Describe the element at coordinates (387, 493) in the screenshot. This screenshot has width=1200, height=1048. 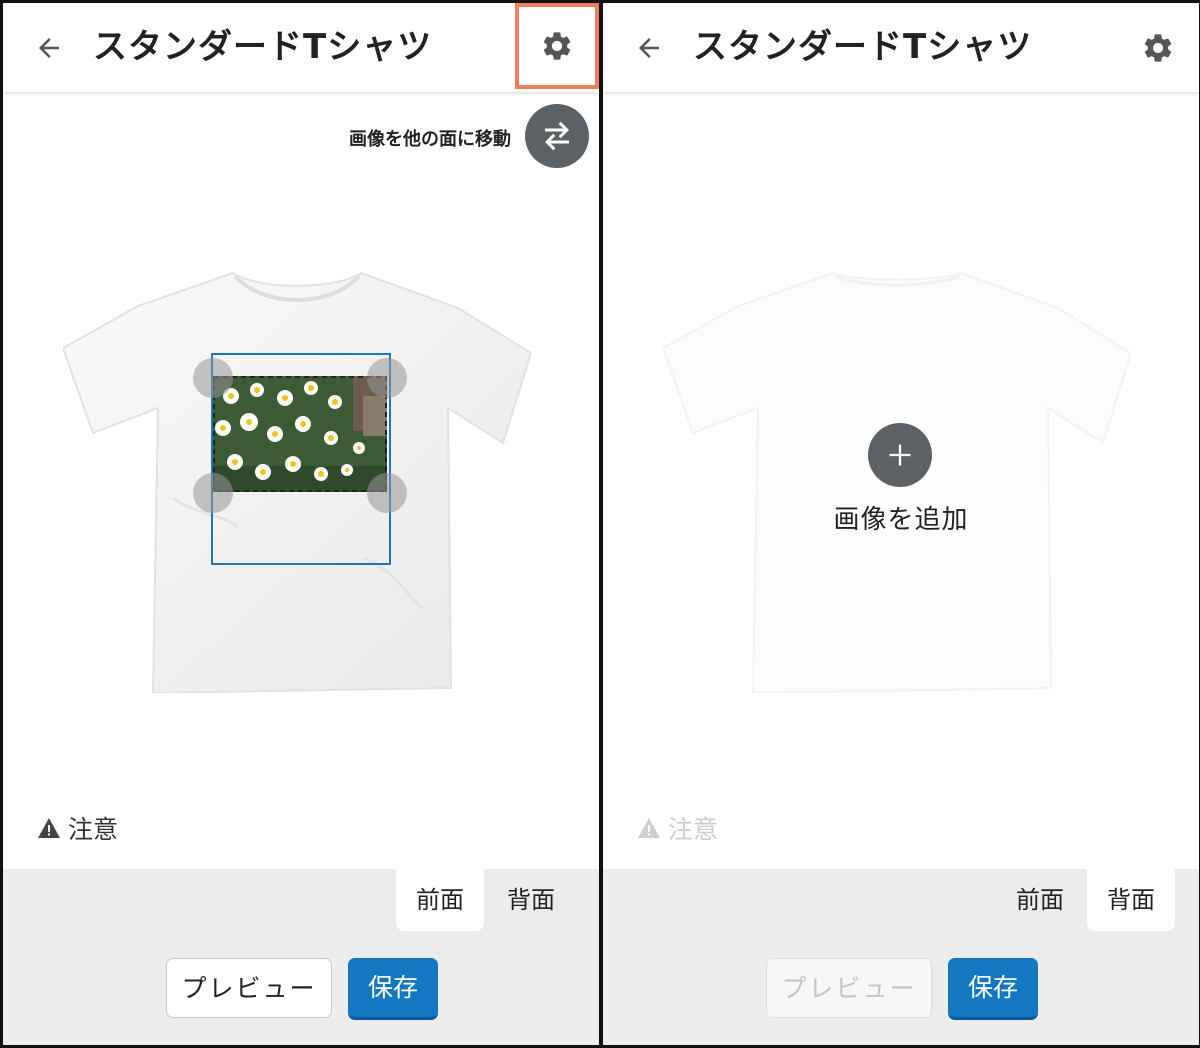
I see `resize-handle-bottom-right` at that location.